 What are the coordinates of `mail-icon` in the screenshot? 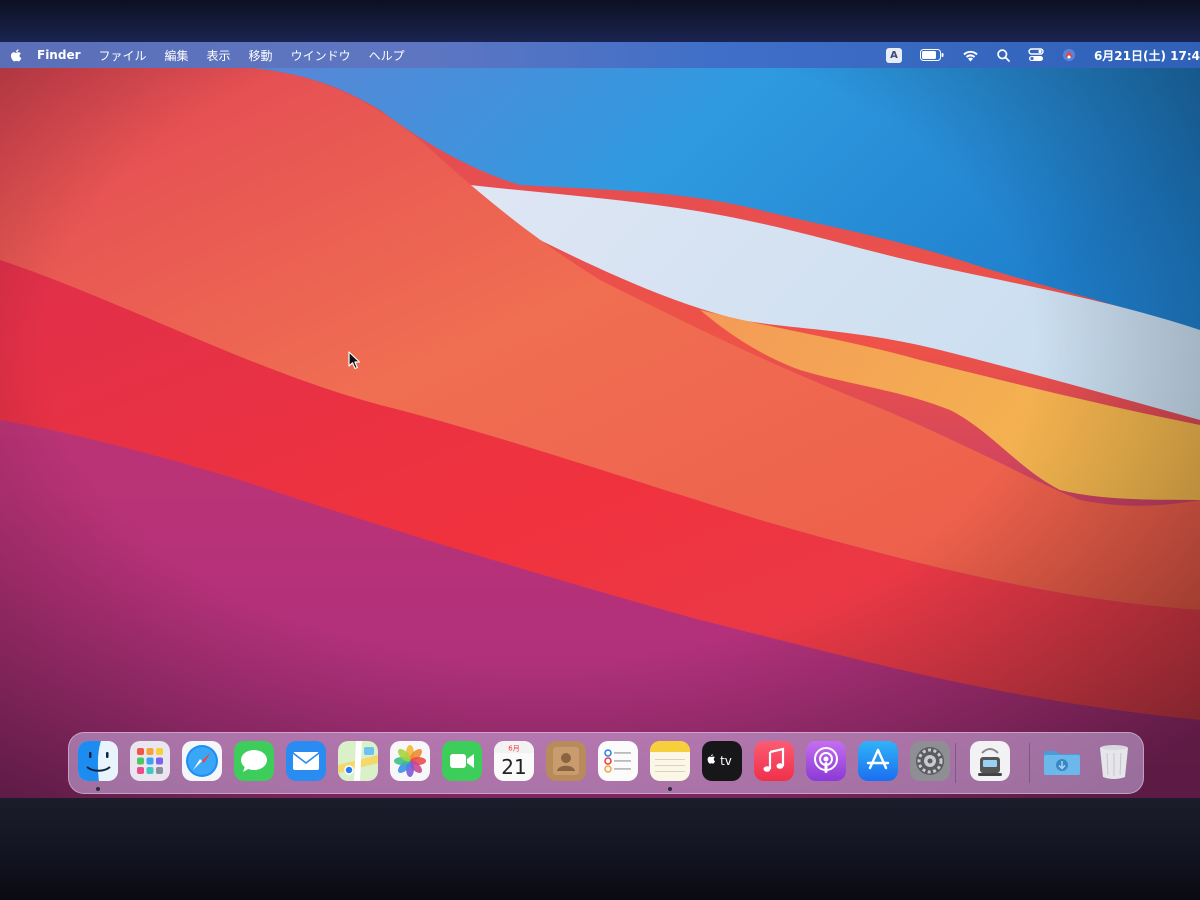 It's located at (306, 761).